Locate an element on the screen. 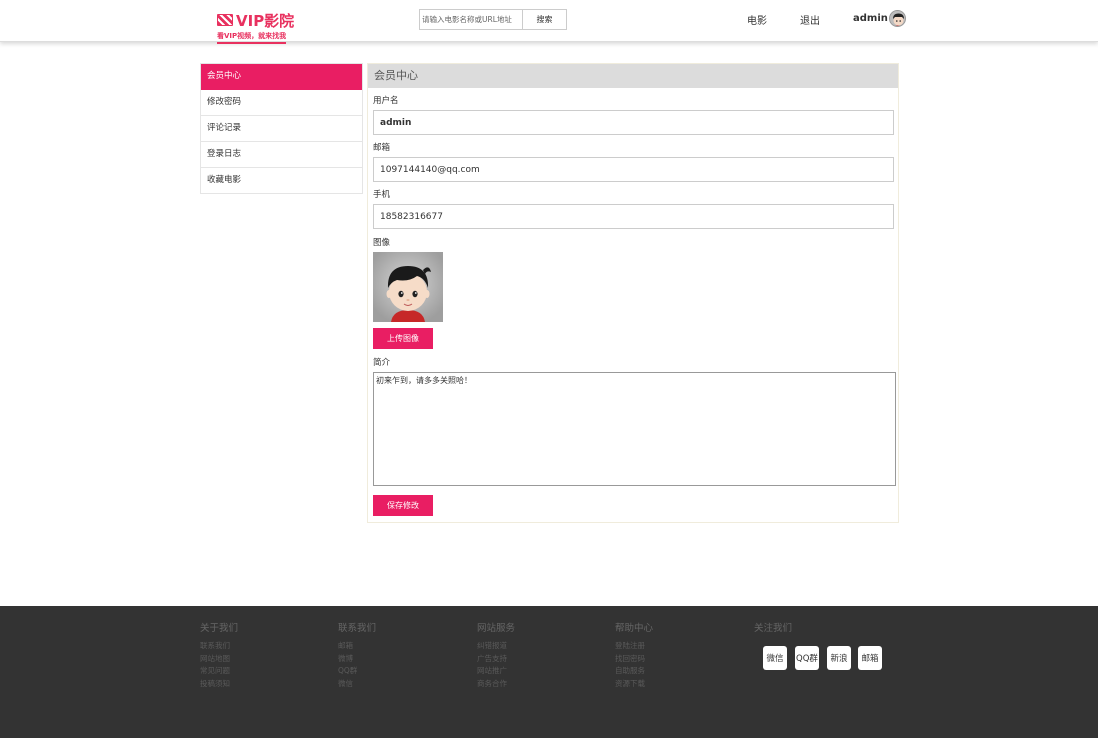 This screenshot has height=738, width=1098. avatar-preview is located at coordinates (408, 287).